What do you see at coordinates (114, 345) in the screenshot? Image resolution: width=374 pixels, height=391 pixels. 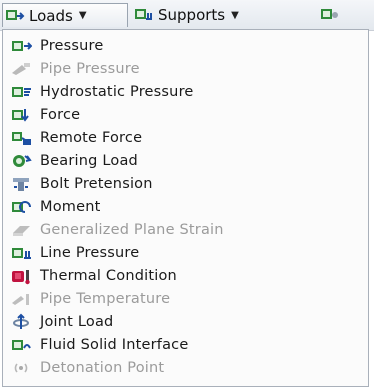 I see `menu-item-label: Fluid Solid Interface` at bounding box center [114, 345].